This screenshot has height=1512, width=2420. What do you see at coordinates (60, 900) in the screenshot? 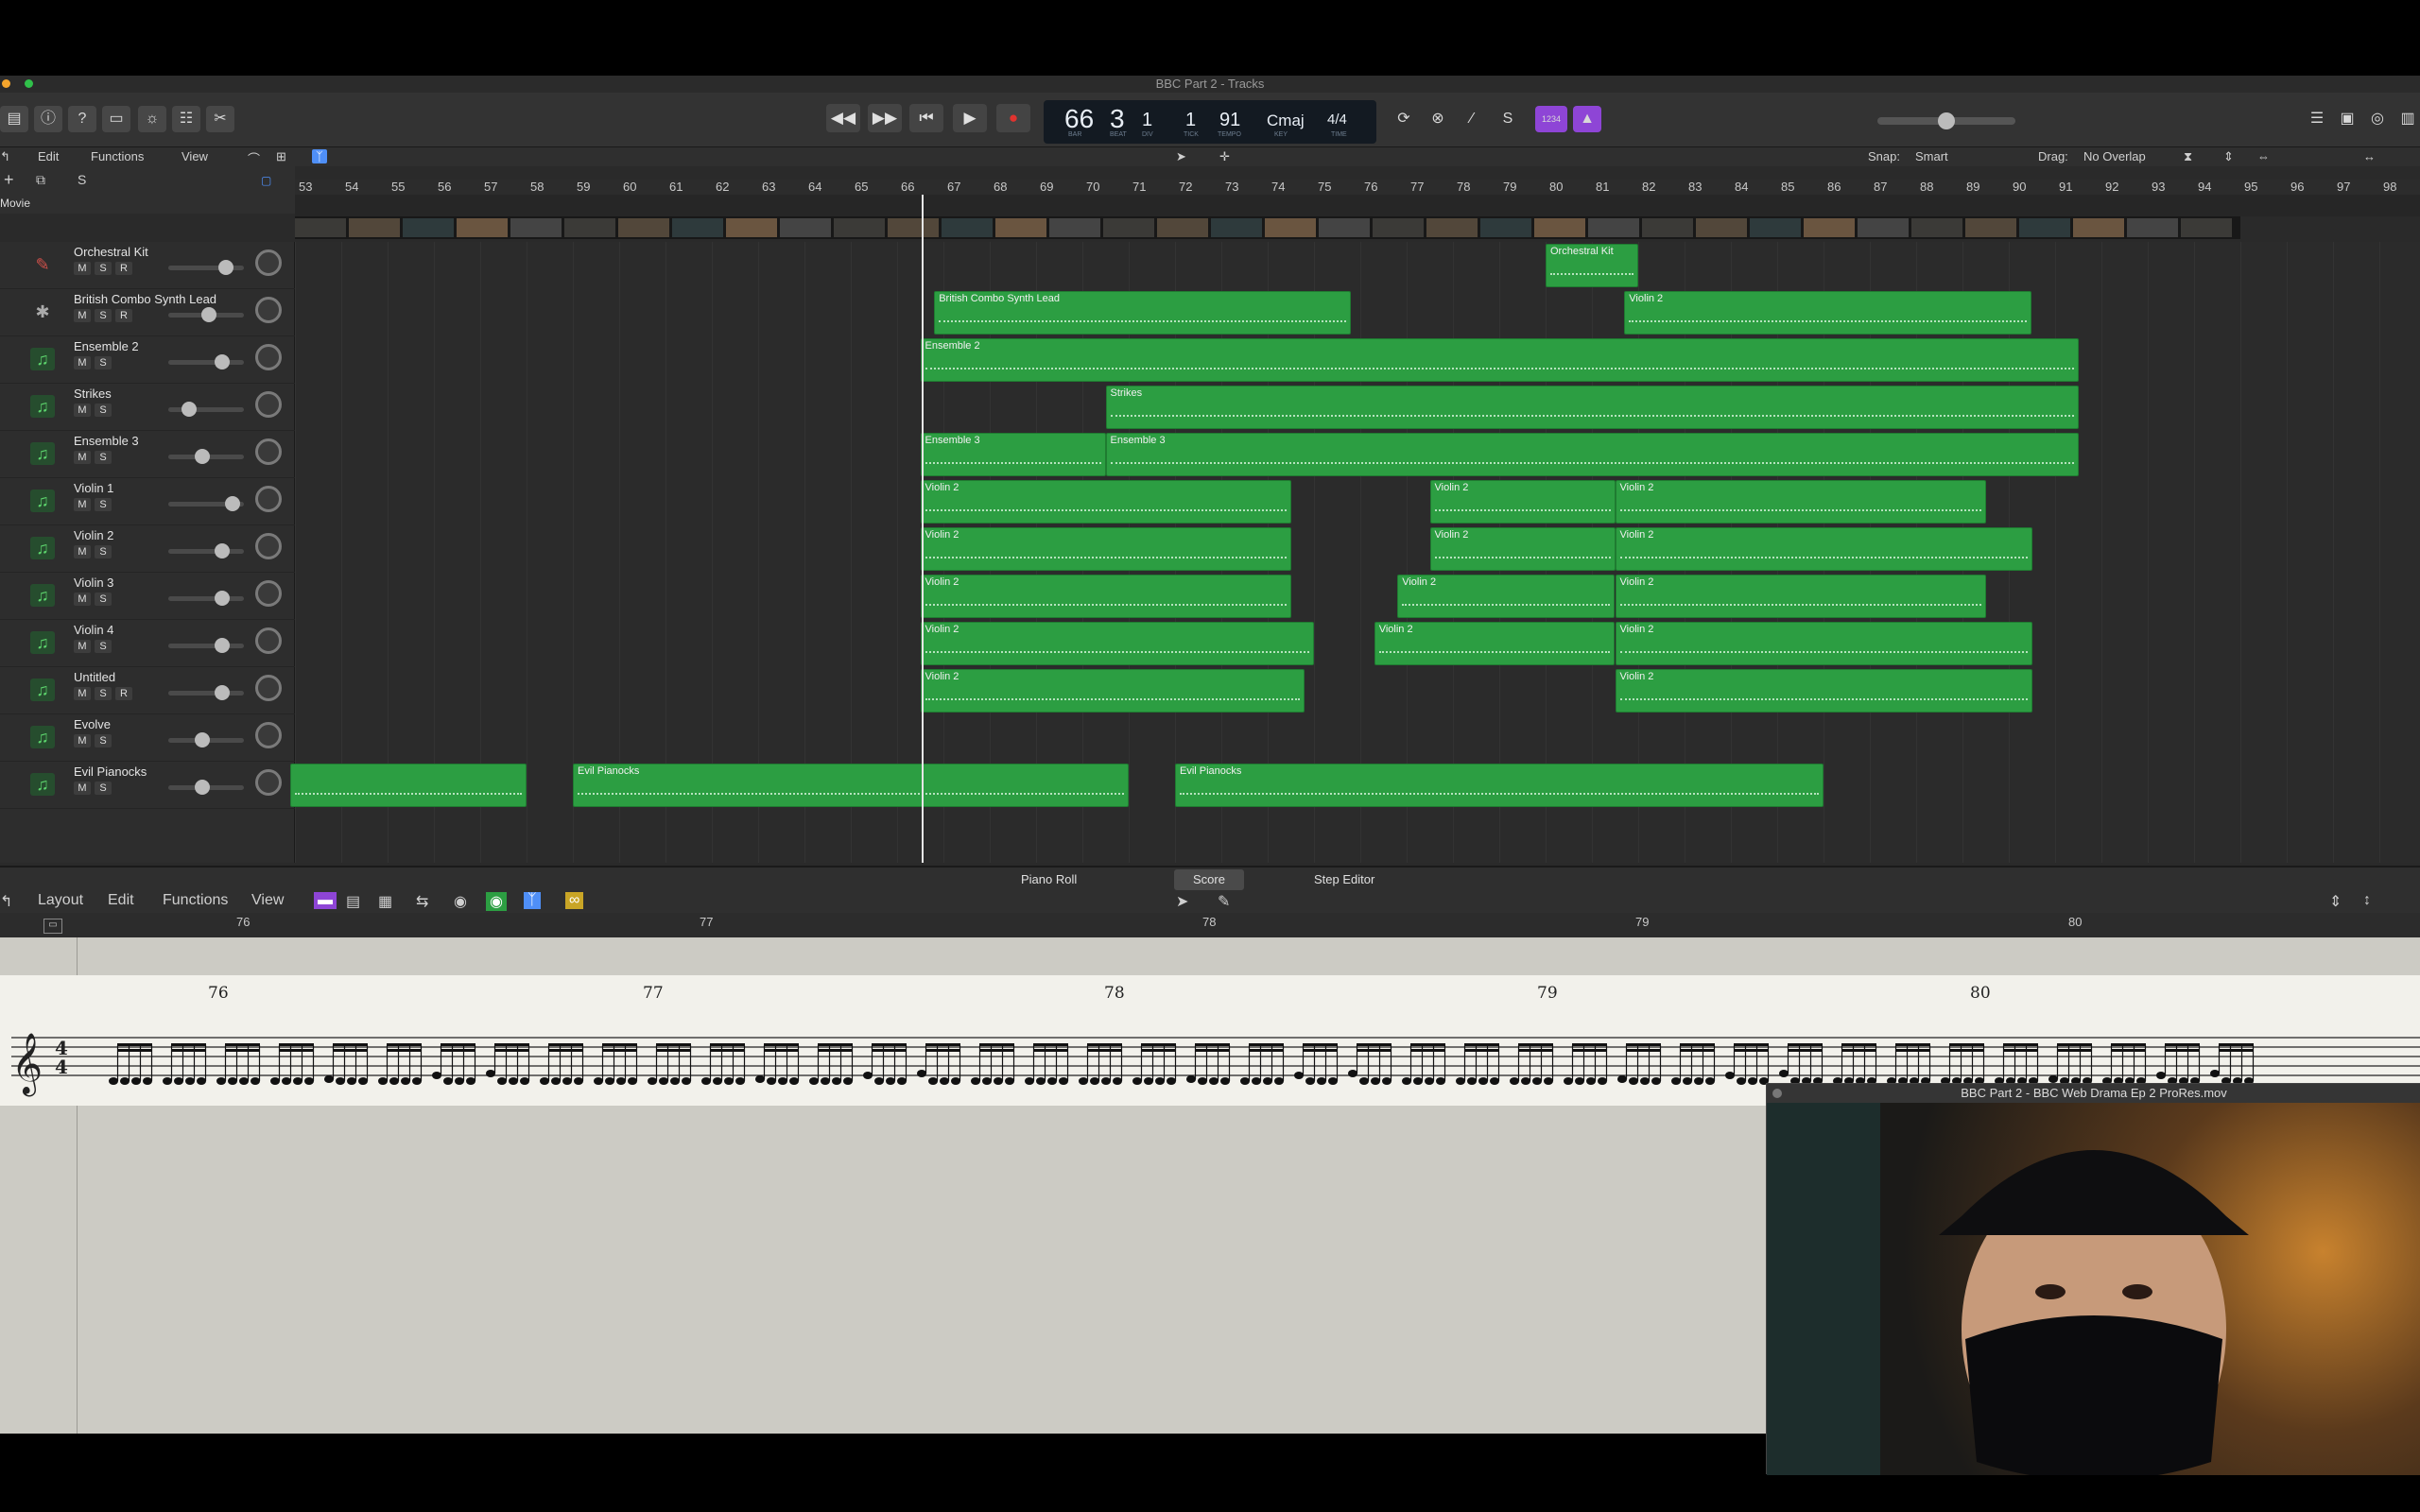
I see `score-layout-menu: Layout` at bounding box center [60, 900].